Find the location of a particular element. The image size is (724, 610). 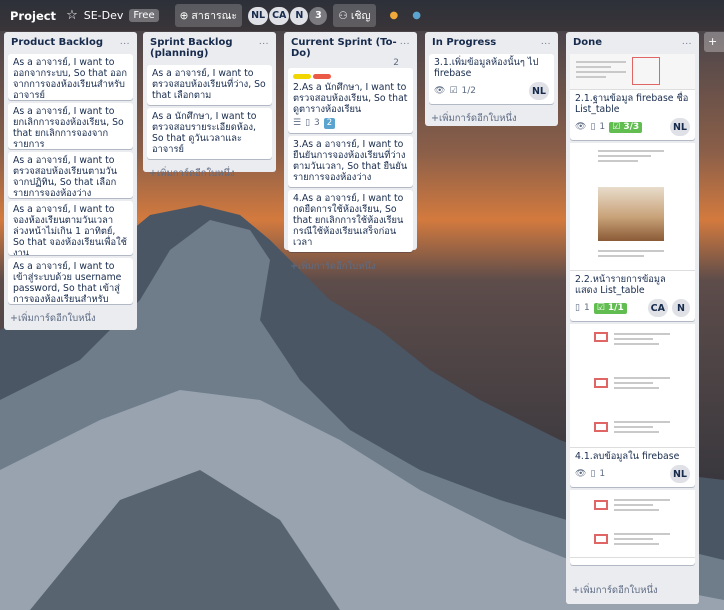

card-text: 4.1.ลบข้อมูลใน firebase is located at coordinates (627, 456).